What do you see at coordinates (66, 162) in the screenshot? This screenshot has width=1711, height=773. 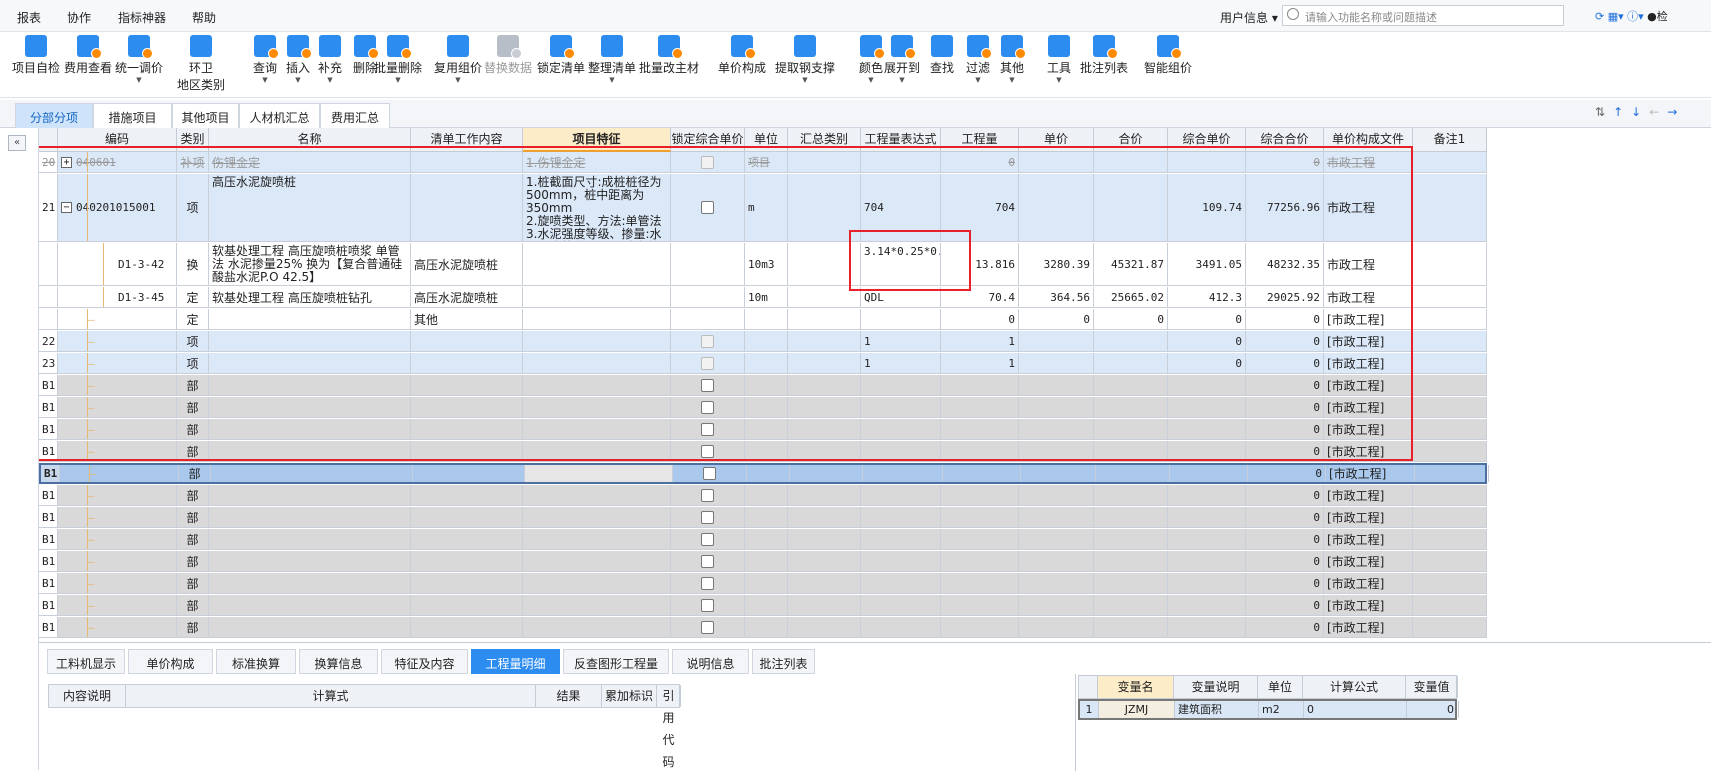 I see `expand-plus-icon: +` at bounding box center [66, 162].